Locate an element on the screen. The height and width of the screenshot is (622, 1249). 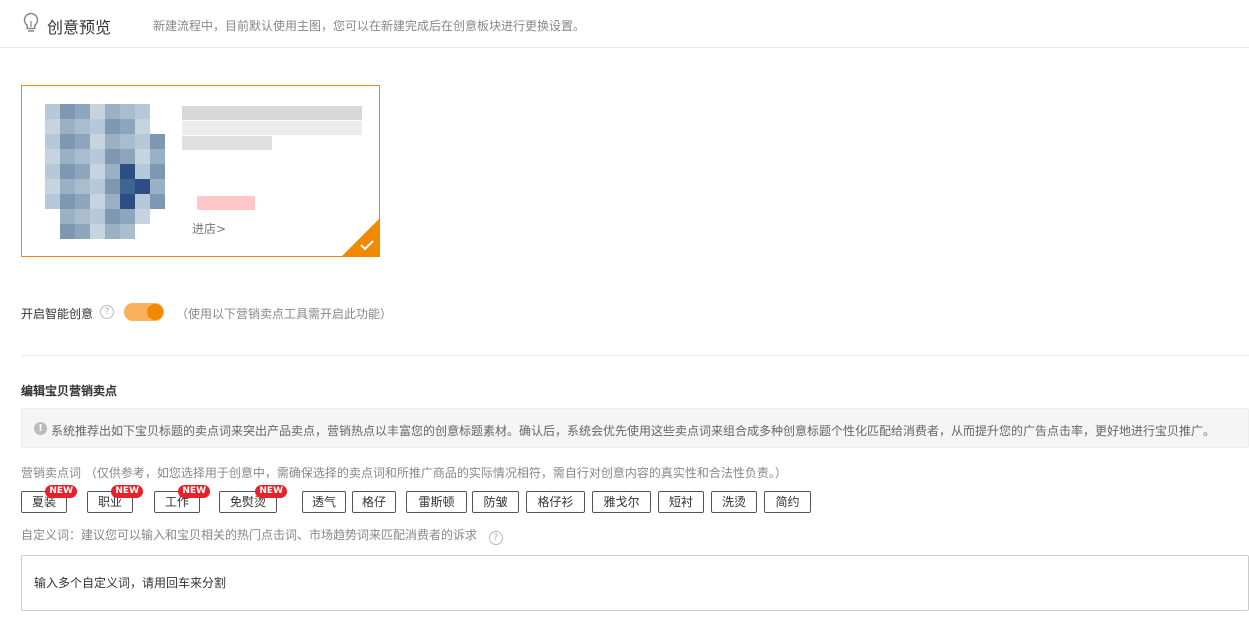
keyword-tag-label: 雅戈尔 is located at coordinates (621, 502).